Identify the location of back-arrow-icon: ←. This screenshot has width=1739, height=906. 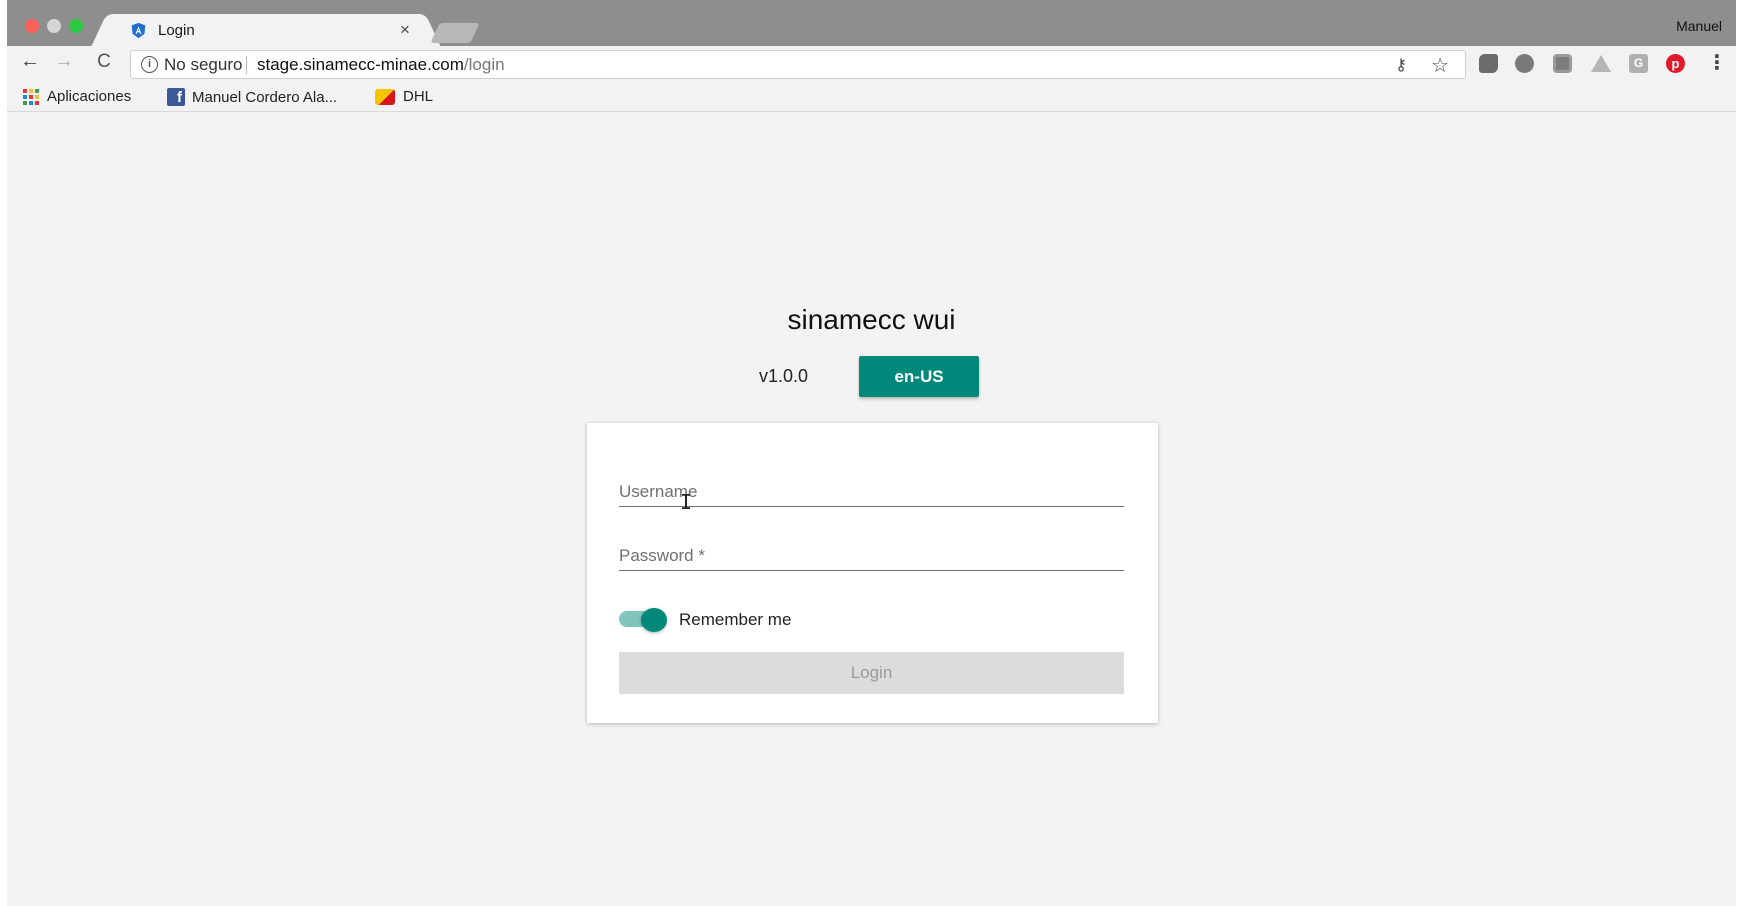
(30, 61).